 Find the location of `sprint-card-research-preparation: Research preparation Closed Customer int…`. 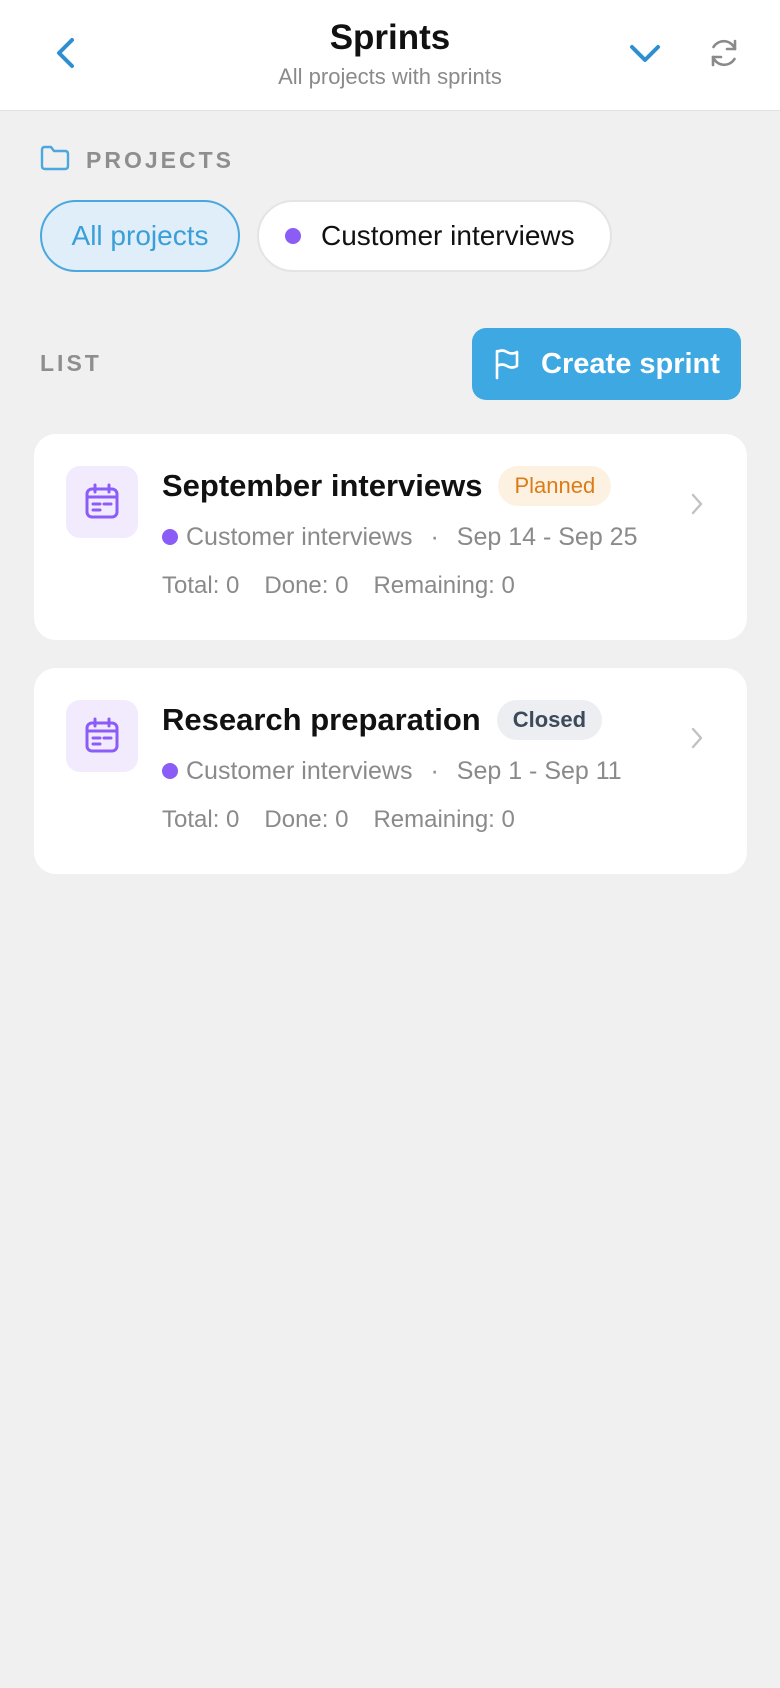

sprint-card-research-preparation: Research preparation Closed Customer int… is located at coordinates (390, 771).